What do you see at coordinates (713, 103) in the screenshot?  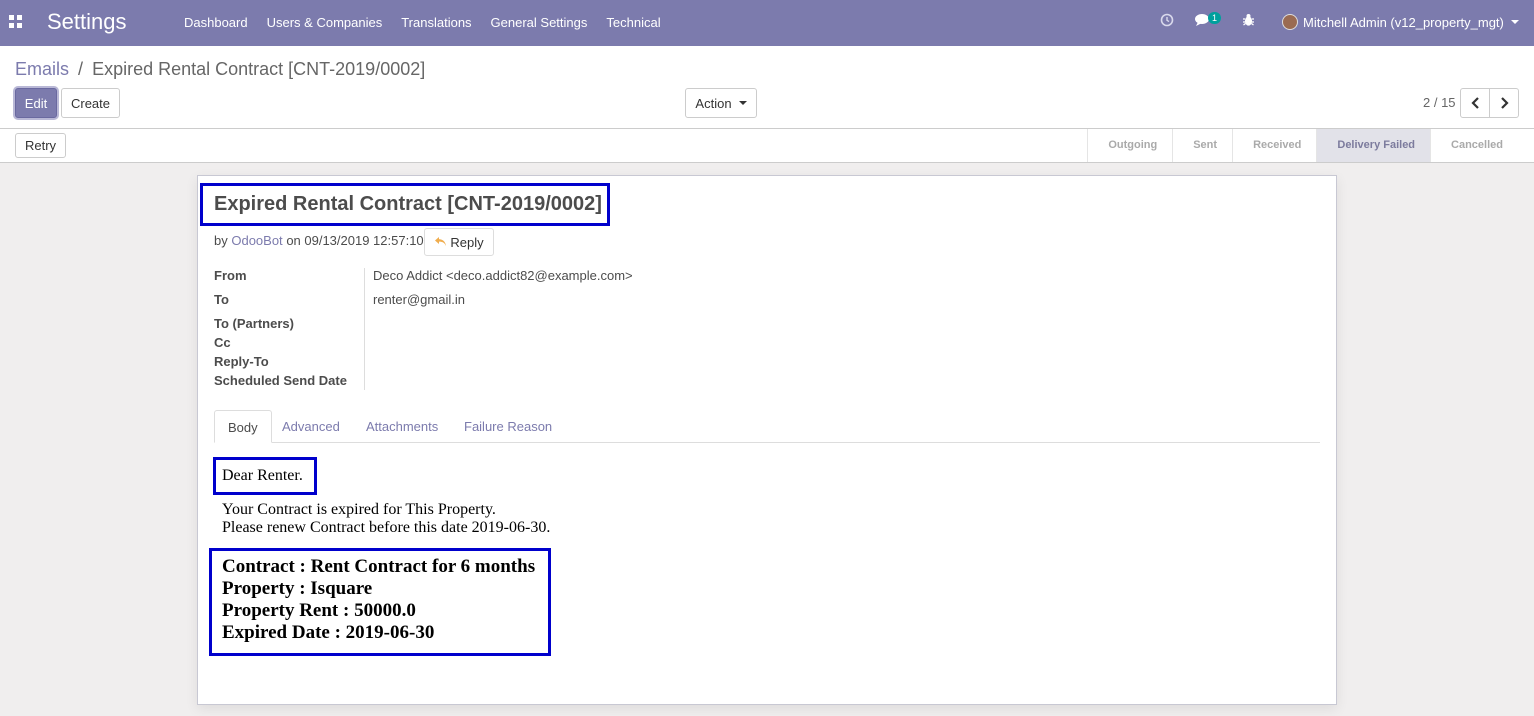 I see `action-label: Action` at bounding box center [713, 103].